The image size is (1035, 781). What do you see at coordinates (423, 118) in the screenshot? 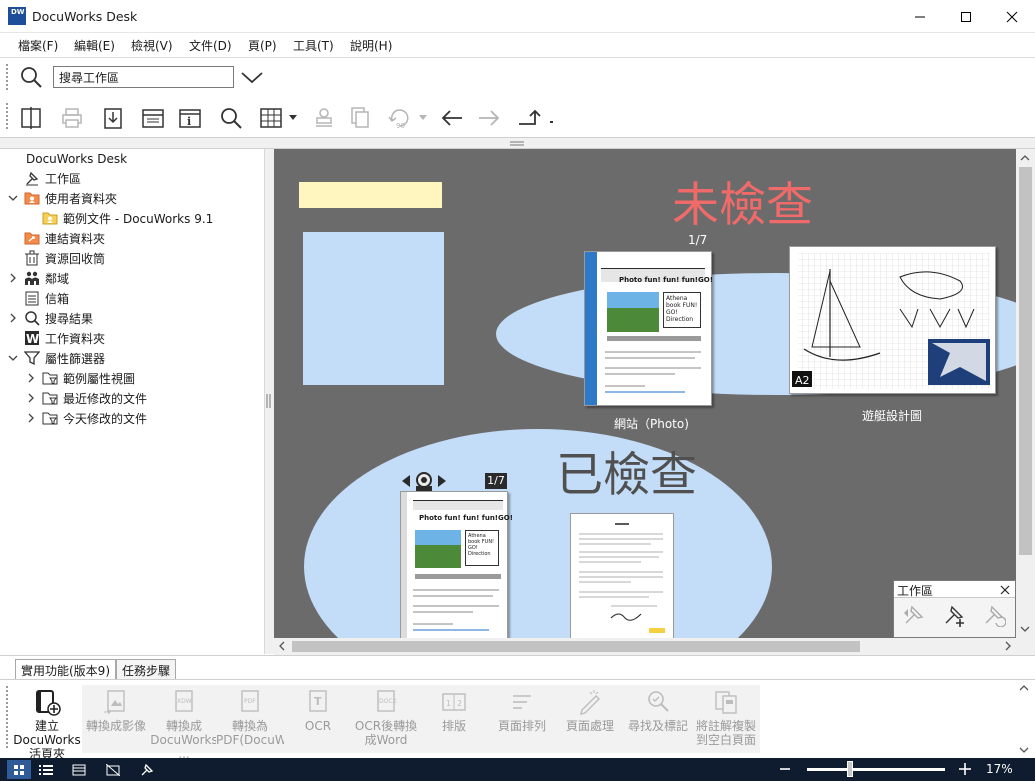
I see `rotate-dropdown-icon` at bounding box center [423, 118].